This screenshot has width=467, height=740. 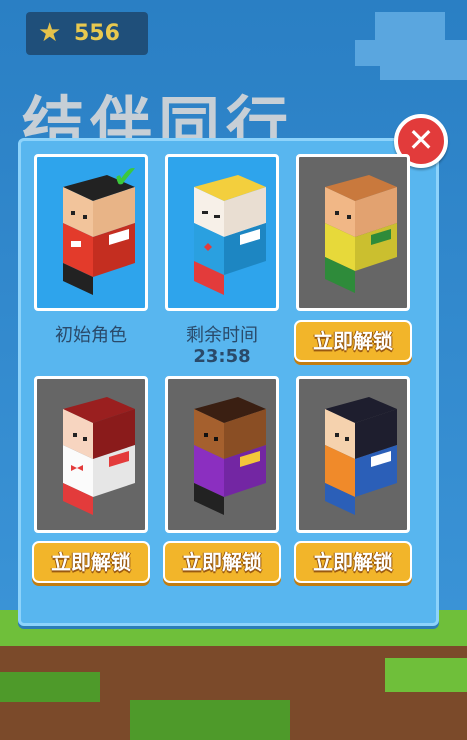 I want to click on star-icon: ★, so click(x=50, y=33).